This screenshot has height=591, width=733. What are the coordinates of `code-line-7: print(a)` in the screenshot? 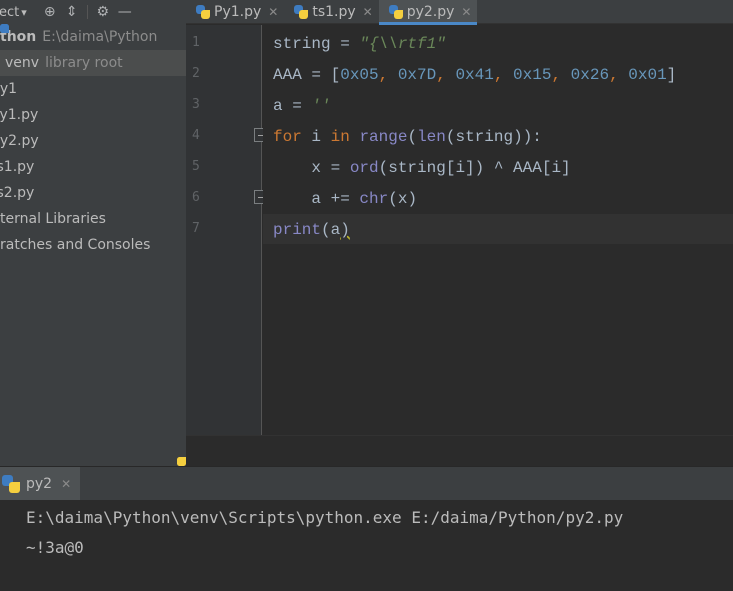 It's located at (311, 230).